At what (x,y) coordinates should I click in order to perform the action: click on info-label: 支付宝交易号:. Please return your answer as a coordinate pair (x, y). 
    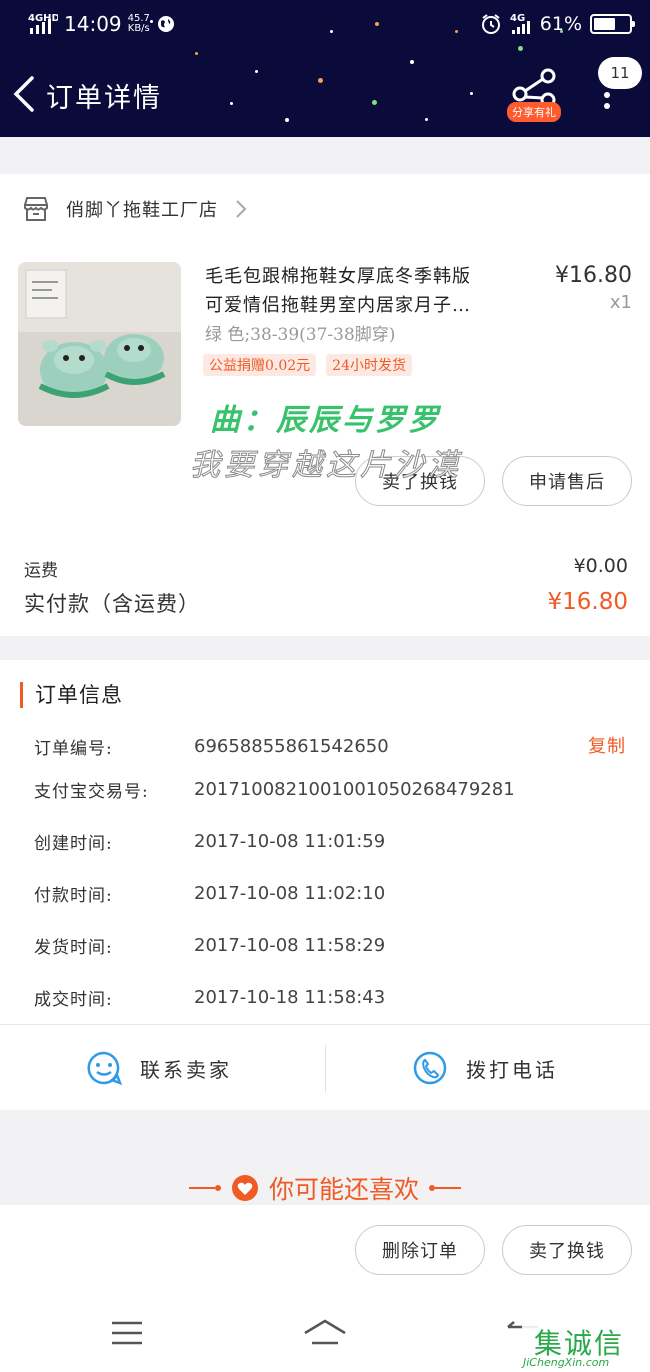
    Looking at the image, I should click on (91, 791).